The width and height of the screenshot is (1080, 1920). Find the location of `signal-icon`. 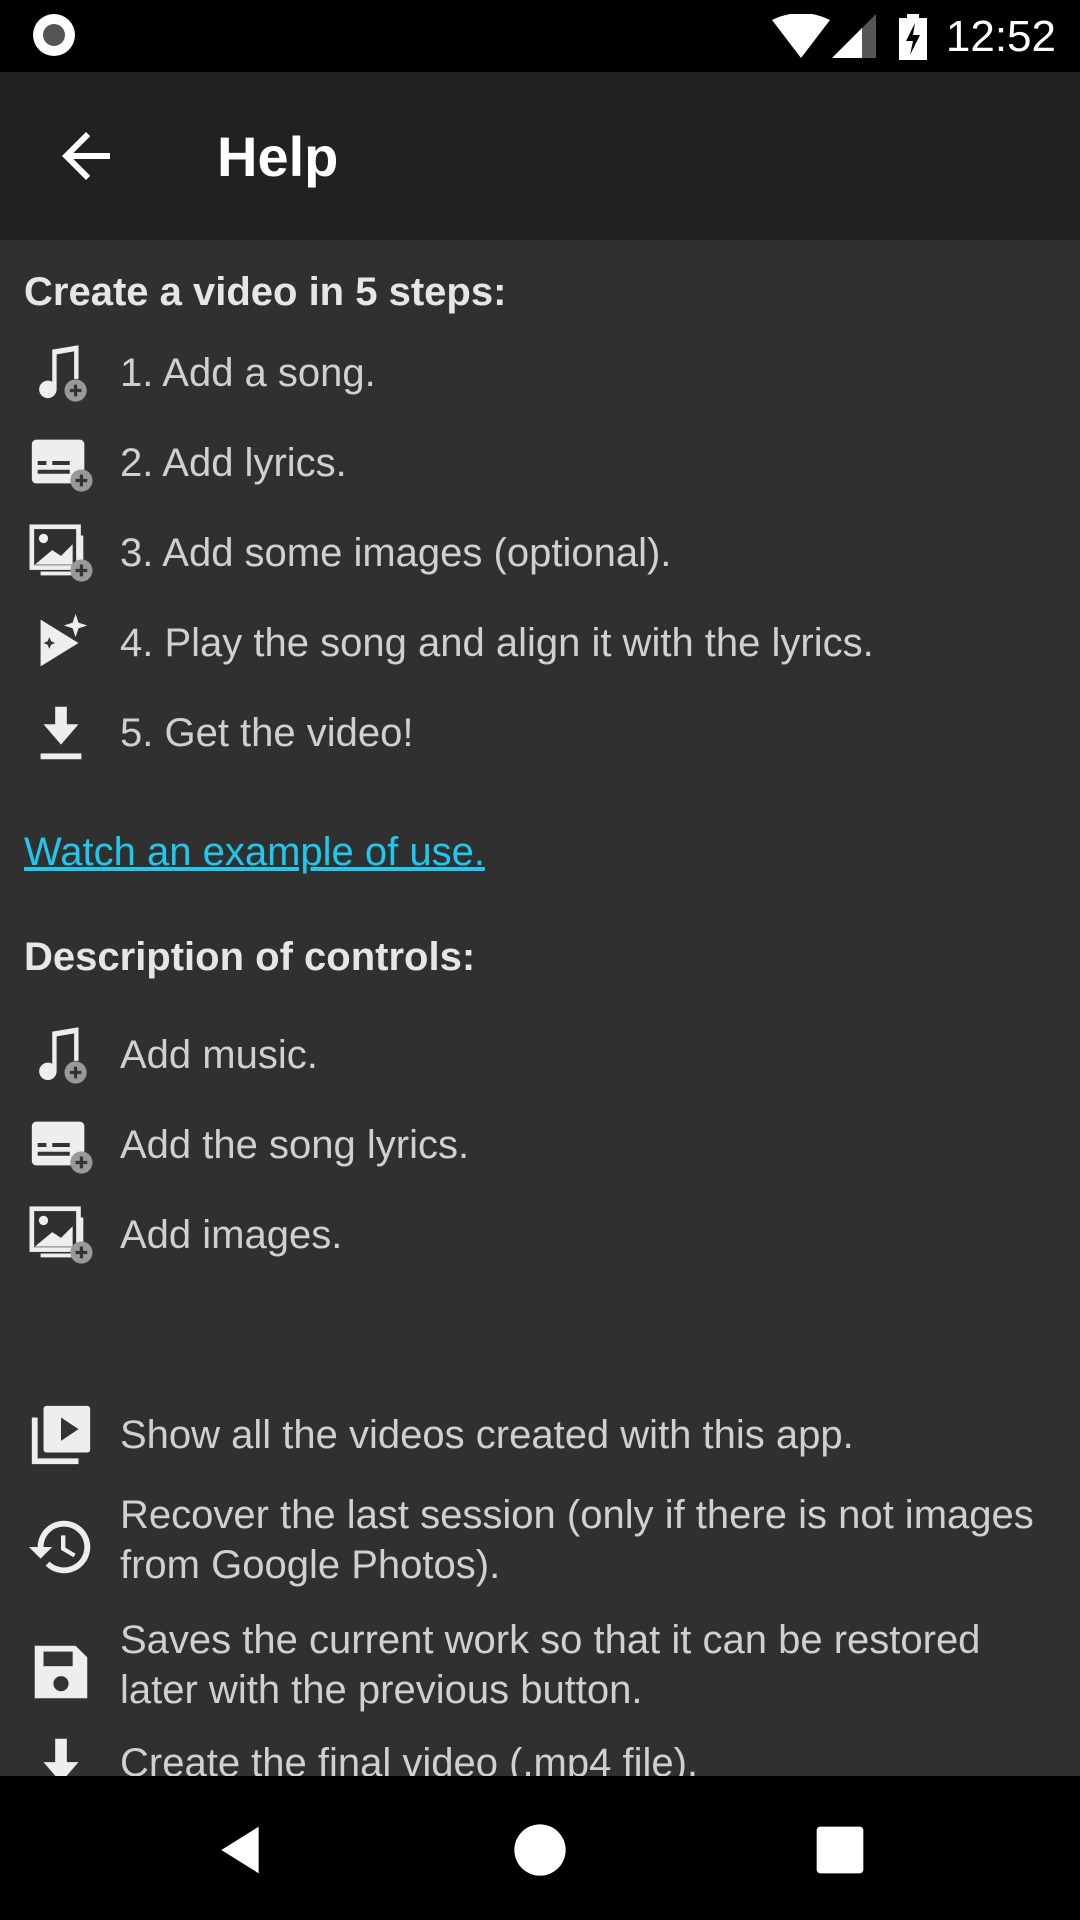

signal-icon is located at coordinates (854, 36).